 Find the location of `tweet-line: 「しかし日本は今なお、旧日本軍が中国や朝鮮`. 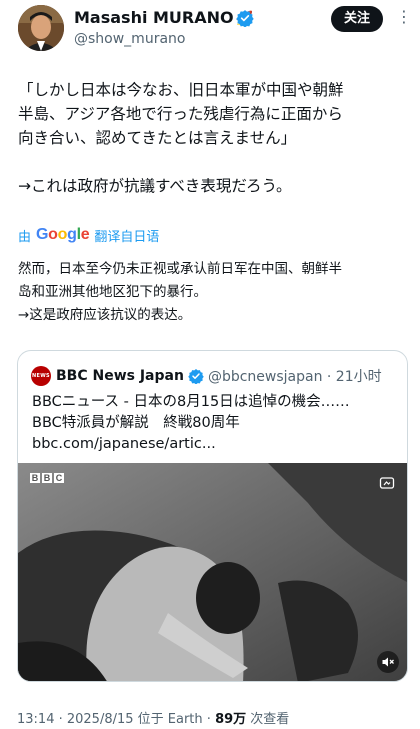

tweet-line: 「しかし日本は今なお、旧日本軍が中国や朝鮮 is located at coordinates (181, 90).